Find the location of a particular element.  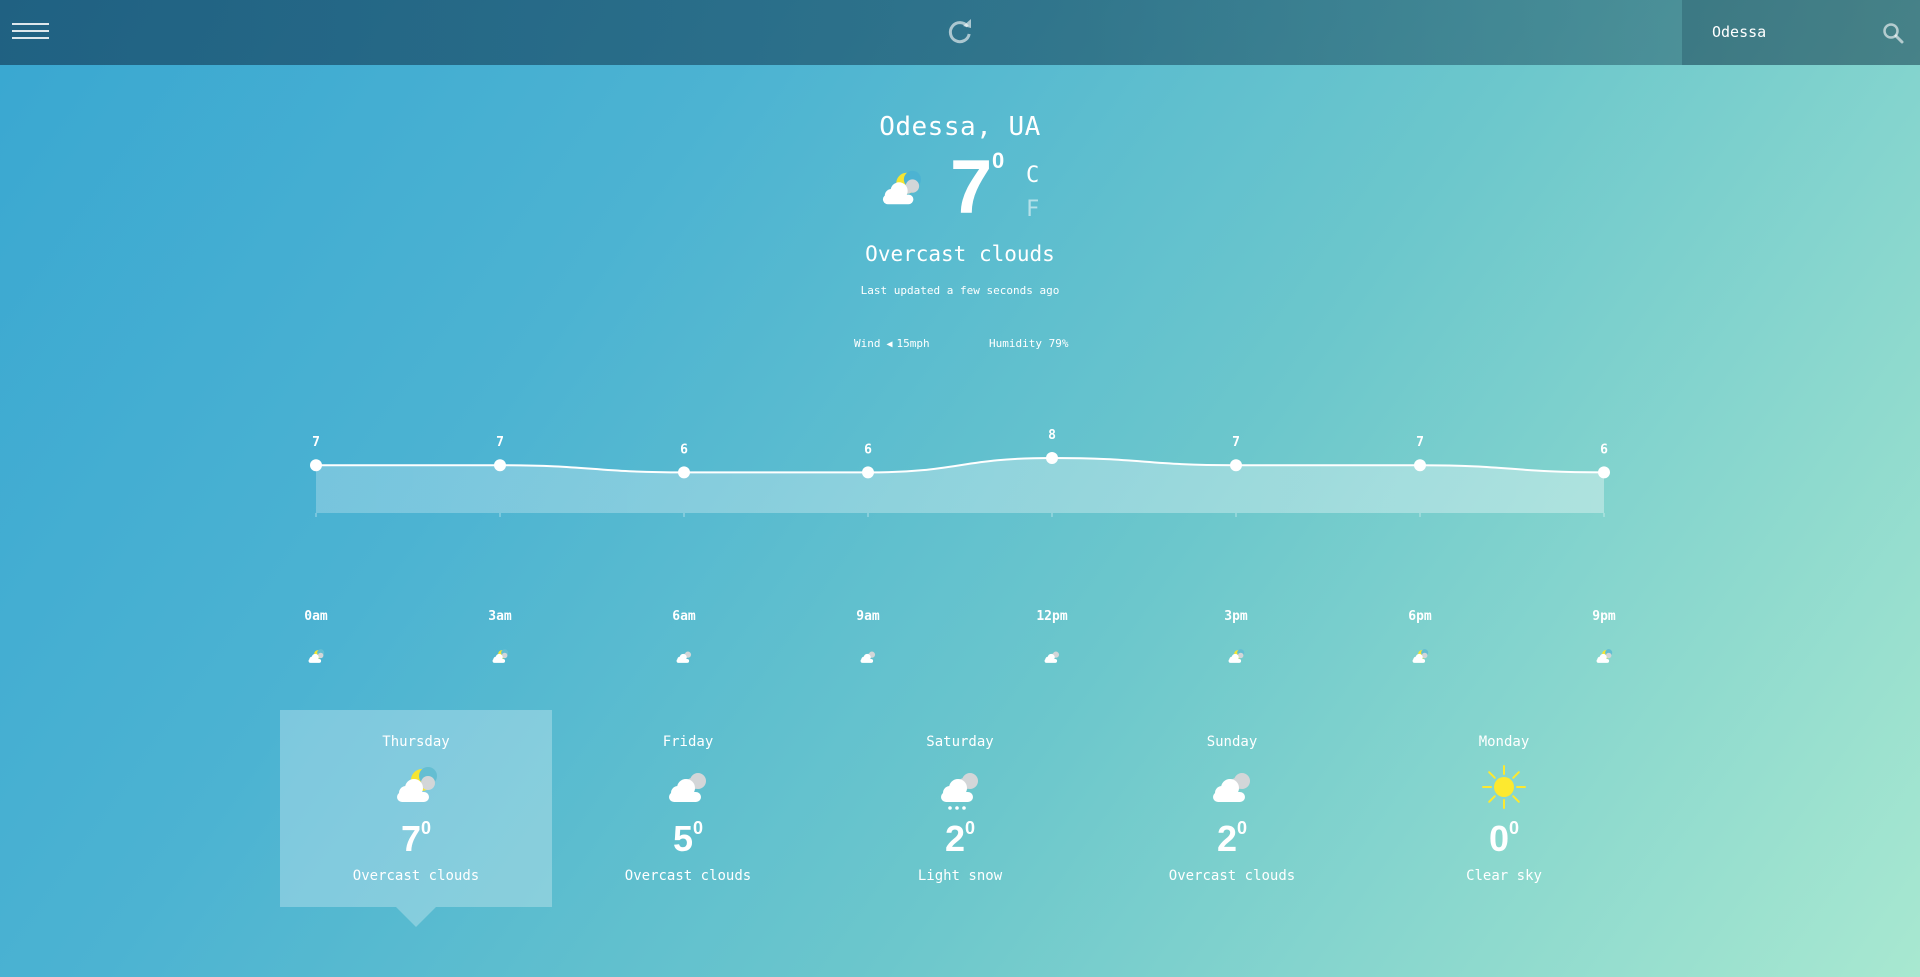

day-card-saturday: Saturday 20 Light snow is located at coordinates (960, 808).